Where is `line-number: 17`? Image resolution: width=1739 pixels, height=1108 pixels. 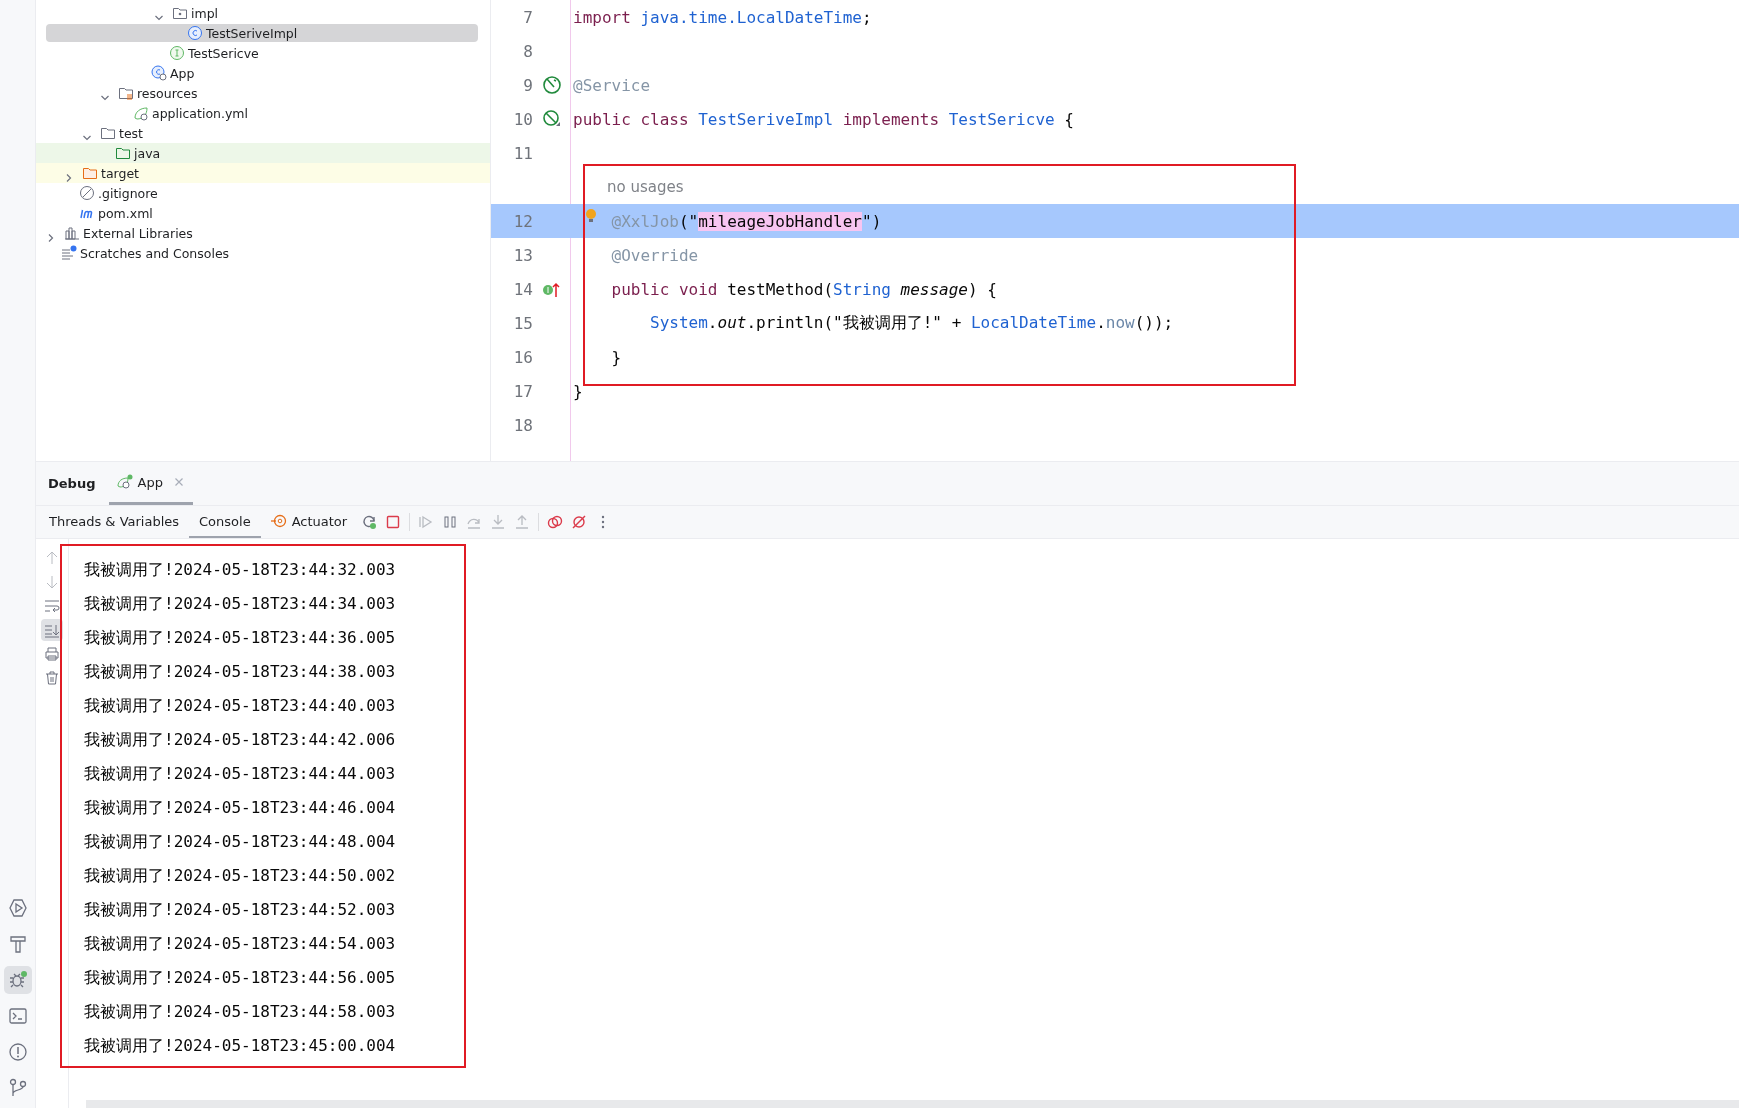
line-number: 17 is located at coordinates (522, 391).